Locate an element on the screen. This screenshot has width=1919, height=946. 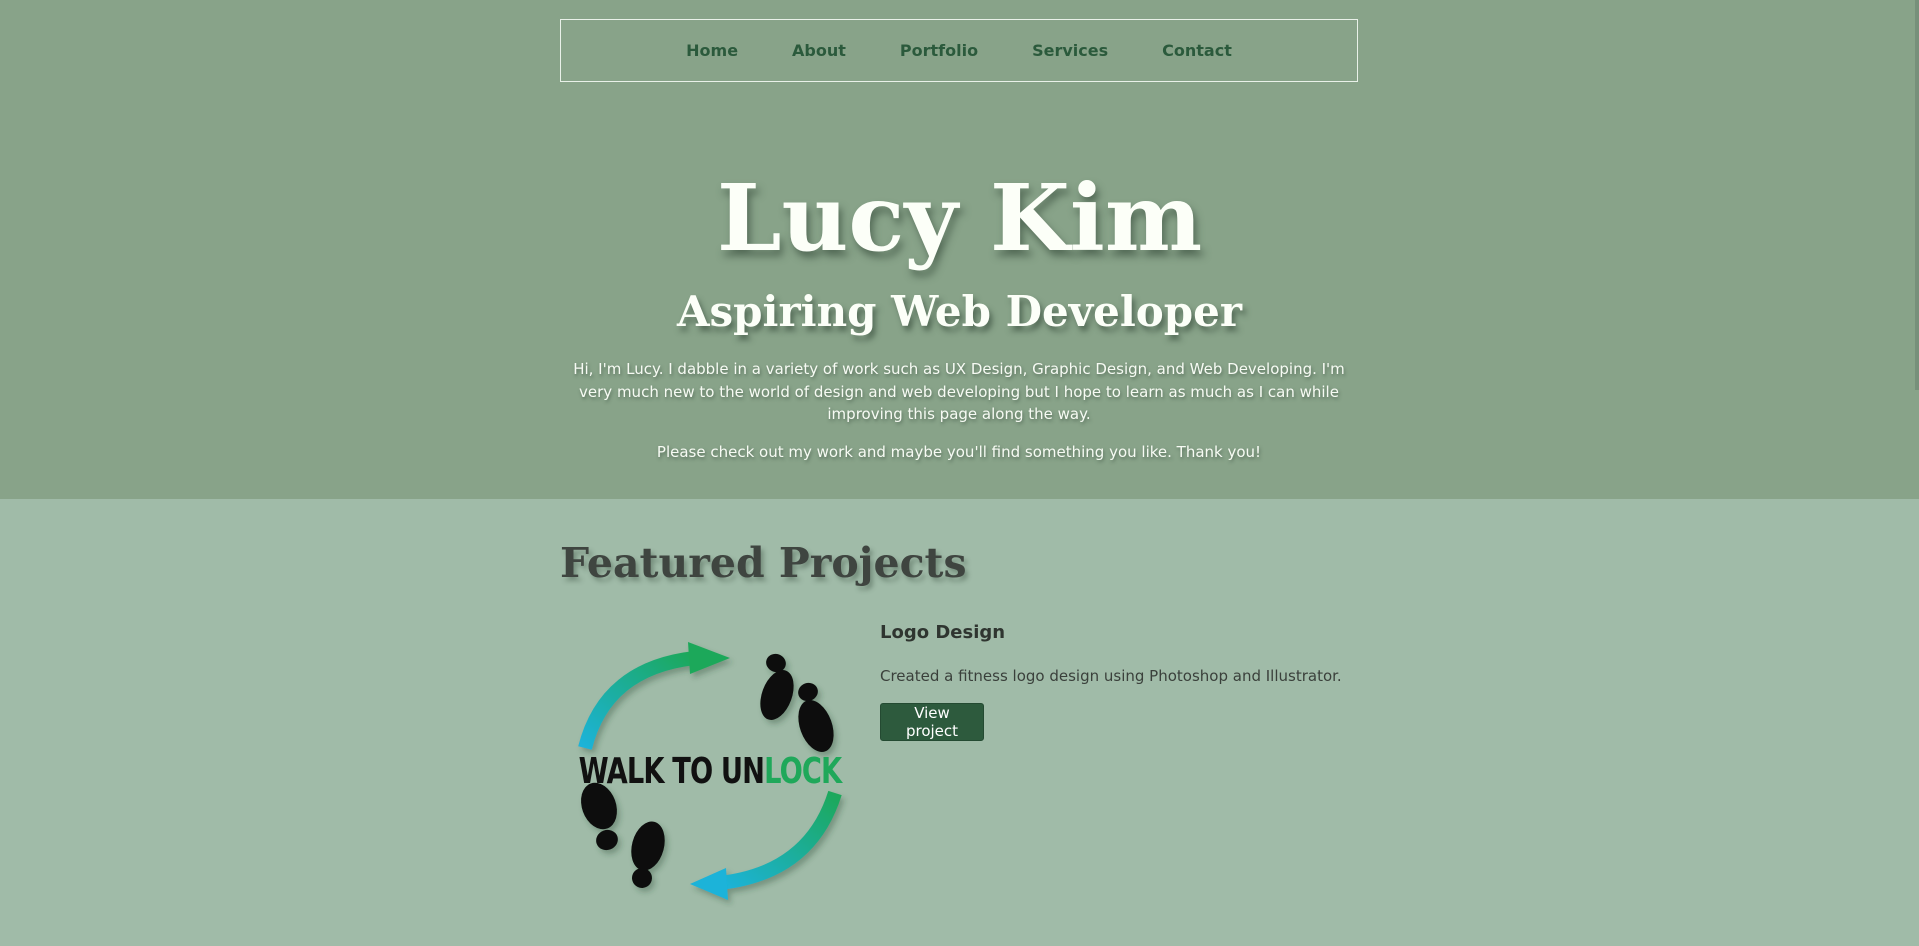
nav-services-link: Services is located at coordinates (1070, 50).